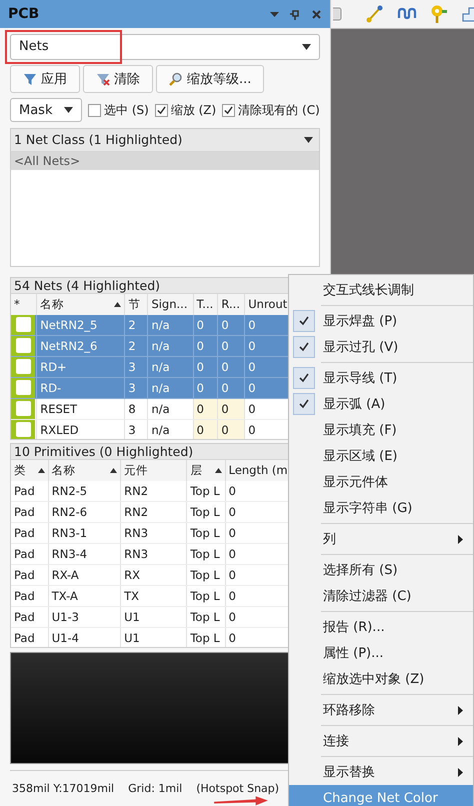  I want to click on header-text: 1 Net Class (1 Highlighted), so click(98, 140).